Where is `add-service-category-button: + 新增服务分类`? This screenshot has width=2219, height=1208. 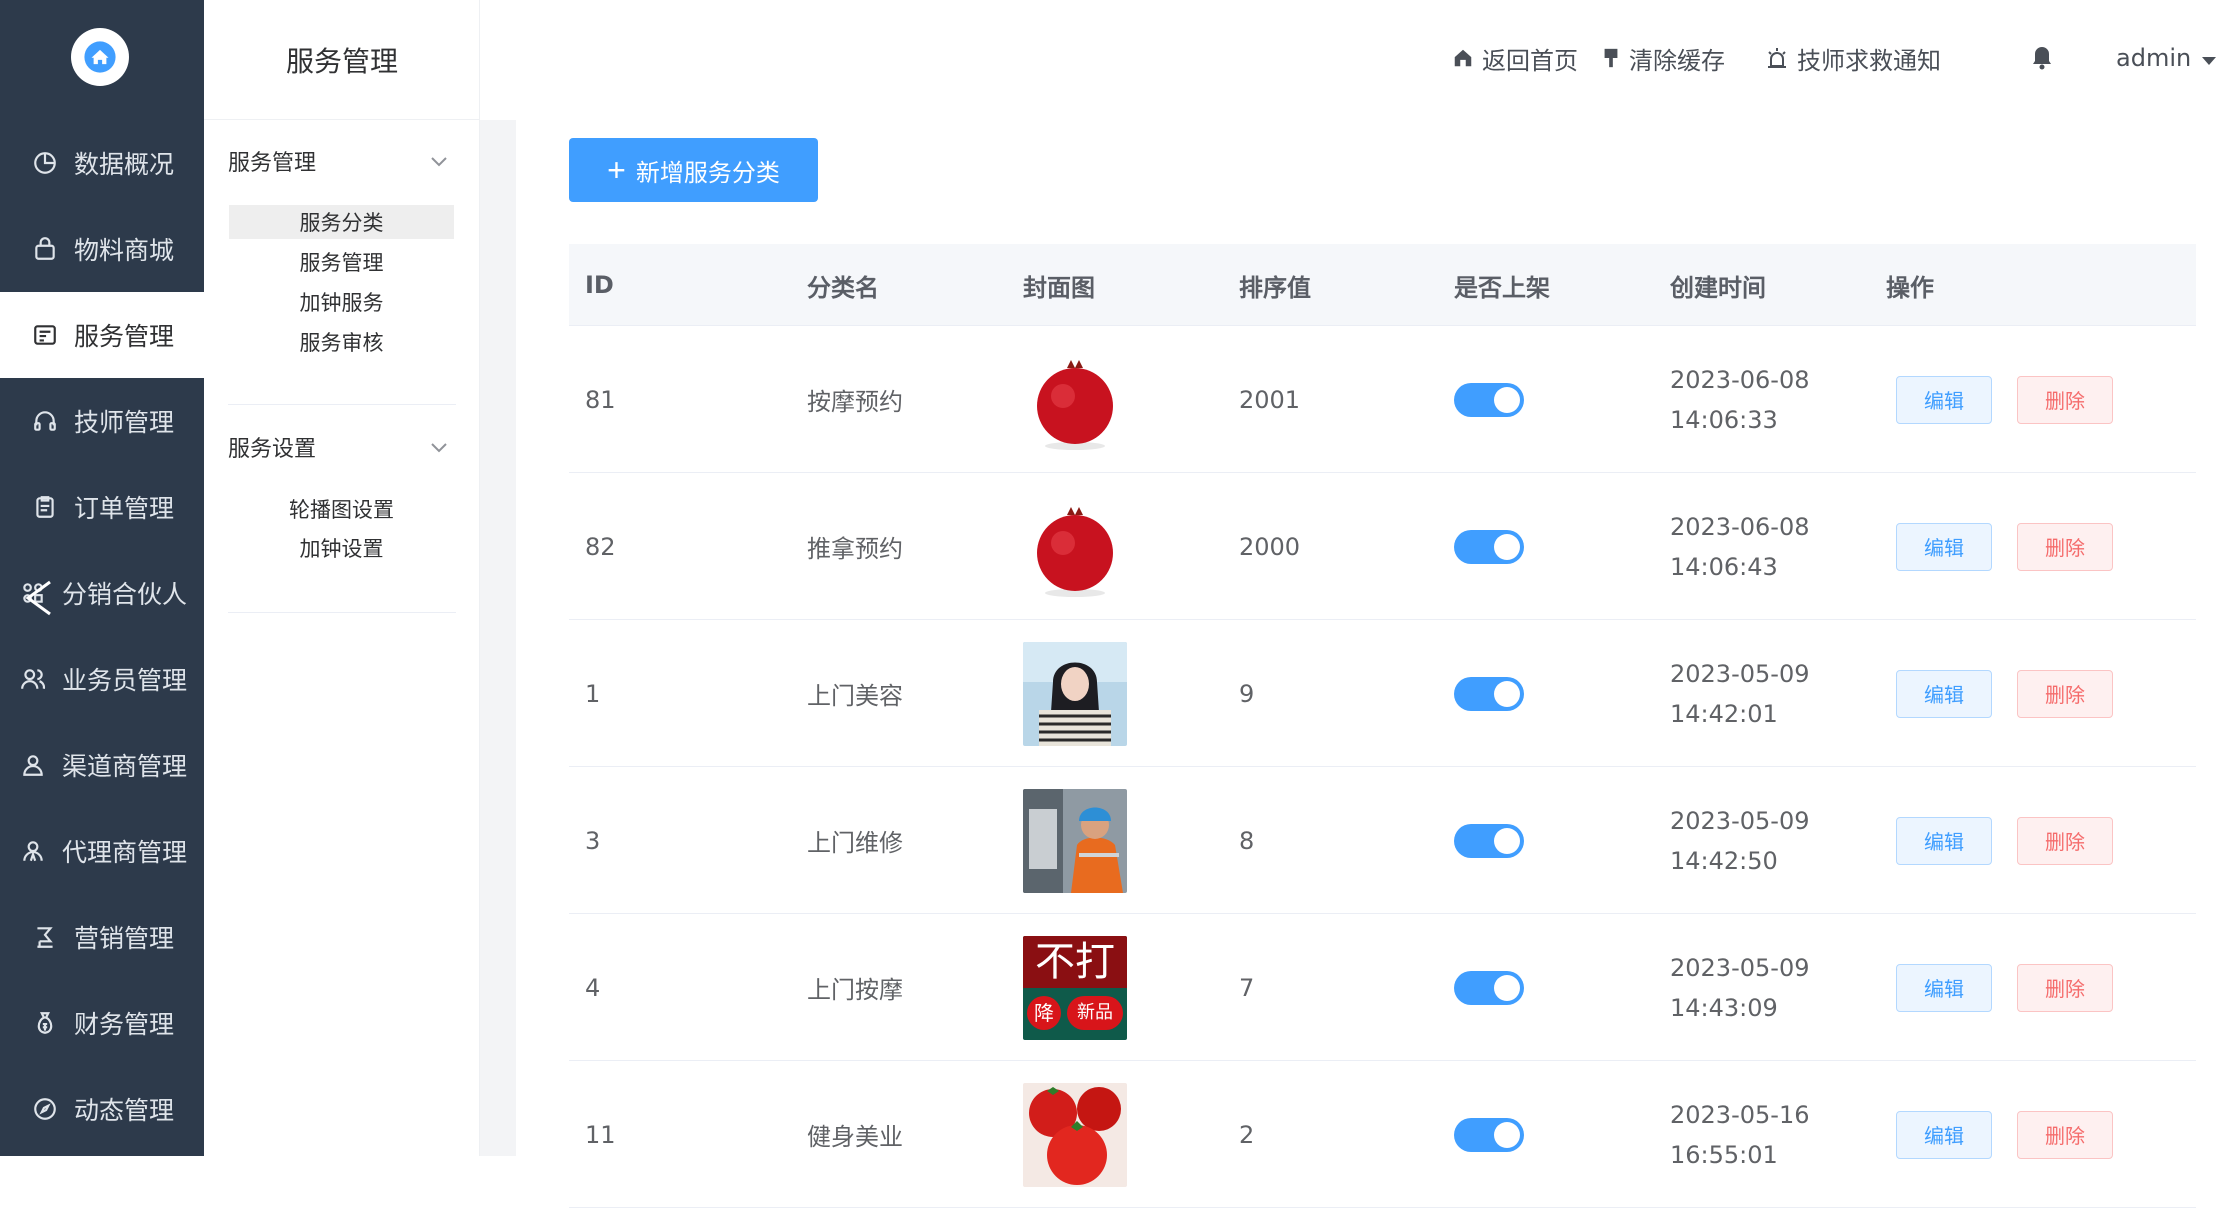
add-service-category-button: + 新增服务分类 is located at coordinates (693, 170).